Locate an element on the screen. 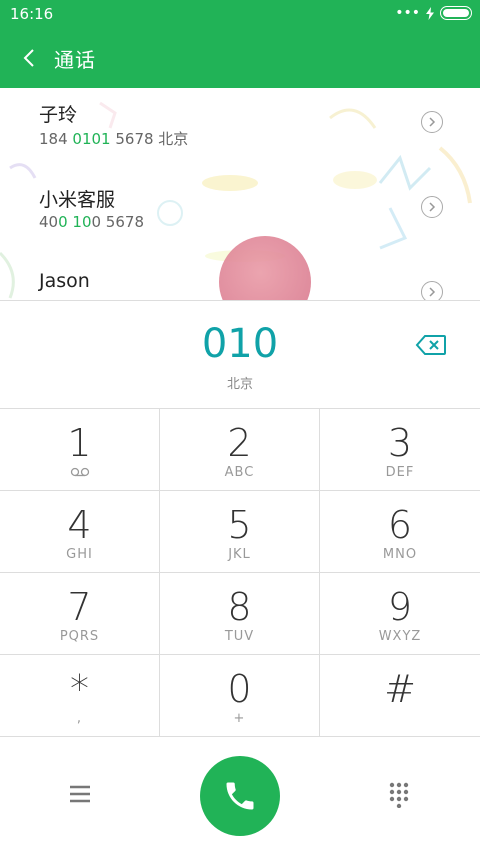 Image resolution: width=480 pixels, height=853 pixels. contact-number: 184 0101 5678 北京 is located at coordinates (113, 138).